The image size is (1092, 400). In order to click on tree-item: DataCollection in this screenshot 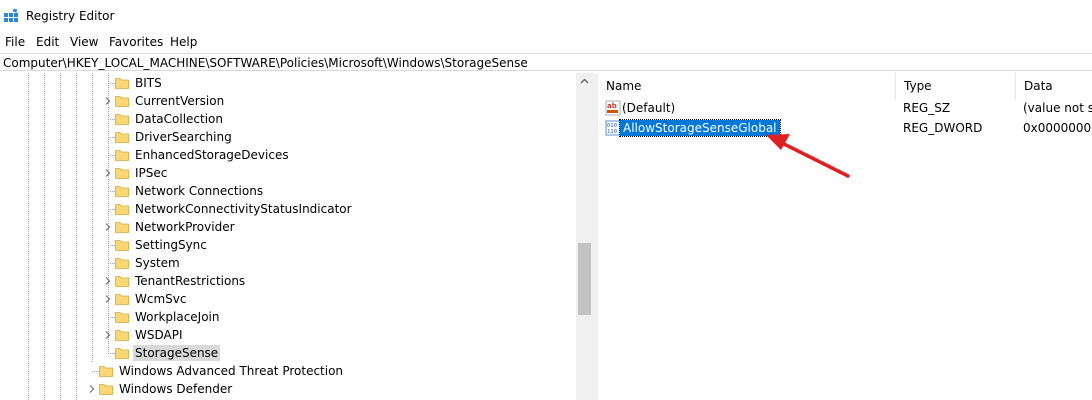, I will do `click(288, 119)`.